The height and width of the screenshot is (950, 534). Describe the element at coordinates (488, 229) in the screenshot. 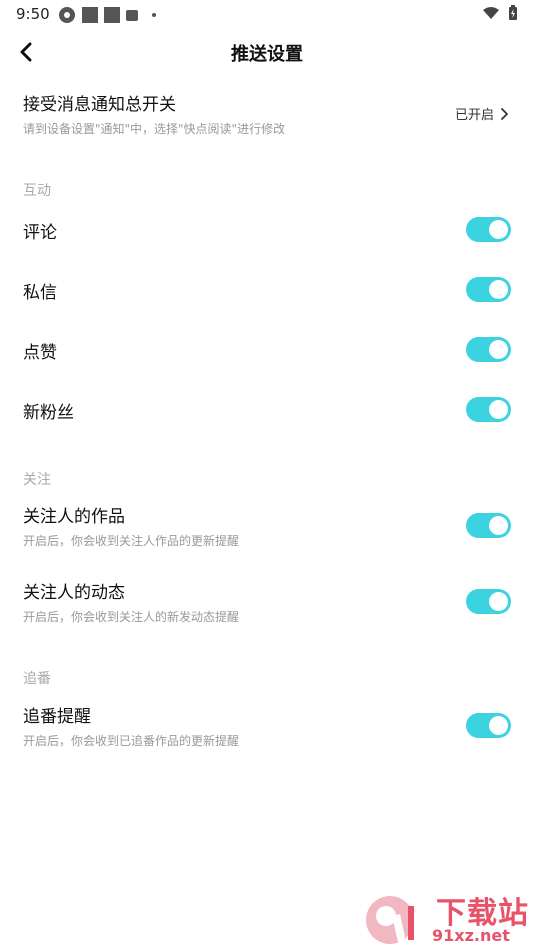

I see `comment-toggle` at that location.